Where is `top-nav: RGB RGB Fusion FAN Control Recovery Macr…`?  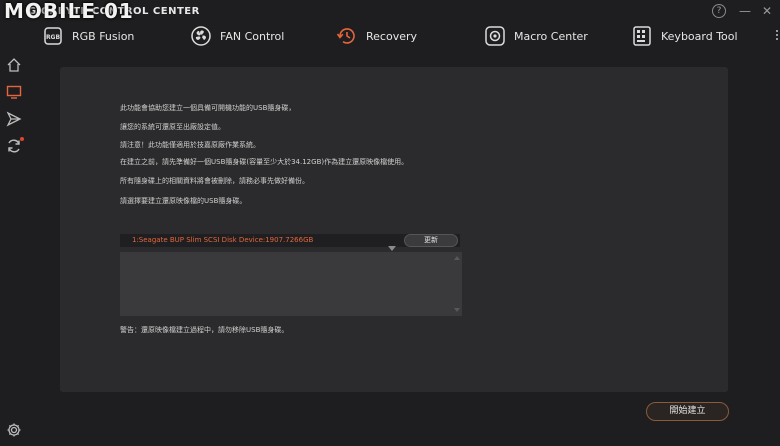 top-nav: RGB RGB Fusion FAN Control Recovery Macr… is located at coordinates (404, 36).